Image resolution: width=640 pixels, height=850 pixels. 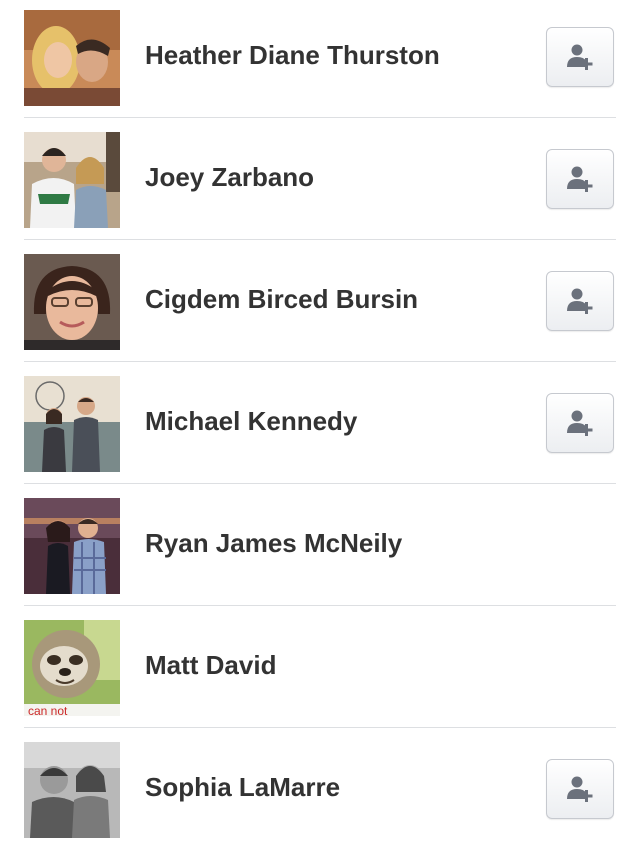 What do you see at coordinates (242, 787) in the screenshot?
I see `person-name: Sophia LaMarre` at bounding box center [242, 787].